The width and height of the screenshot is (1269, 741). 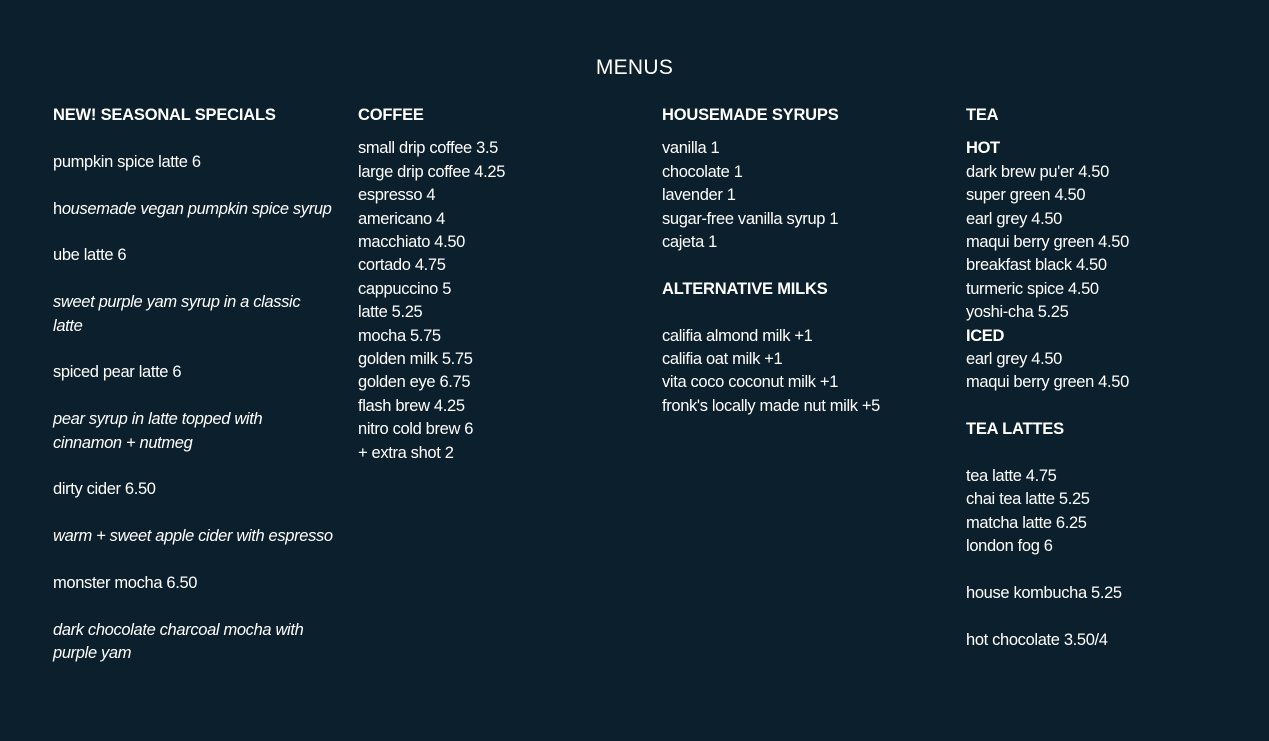 I want to click on coffee-item: macchiato 4.50, so click(x=411, y=242).